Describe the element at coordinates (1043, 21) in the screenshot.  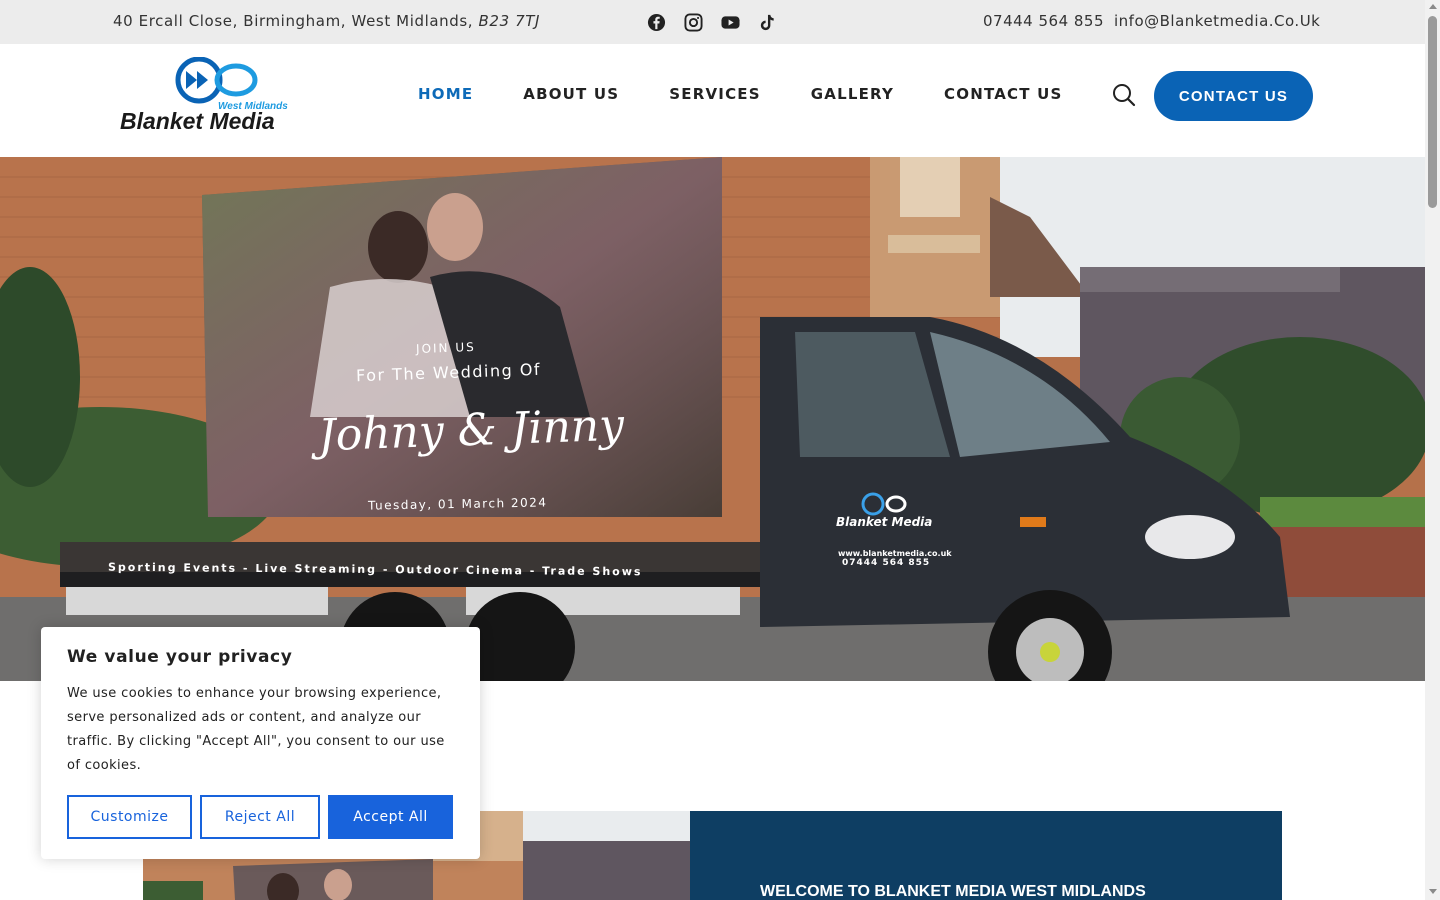
I see `phone-link: 07444 564 855` at that location.